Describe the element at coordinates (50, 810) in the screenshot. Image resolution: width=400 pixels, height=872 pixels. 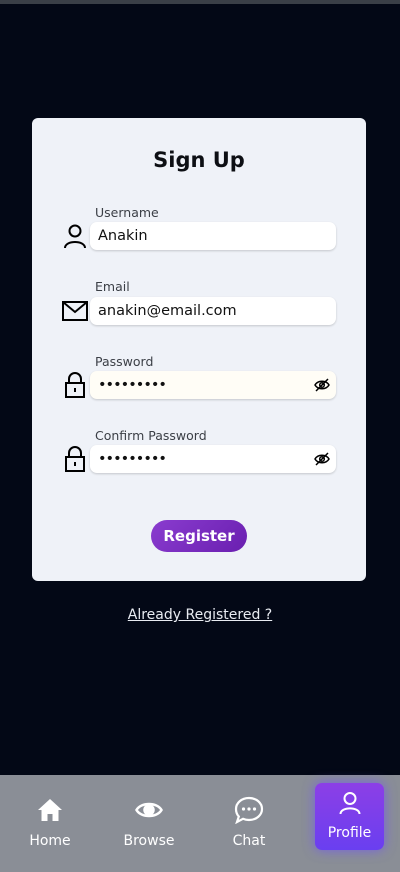
I see `home-icon` at that location.